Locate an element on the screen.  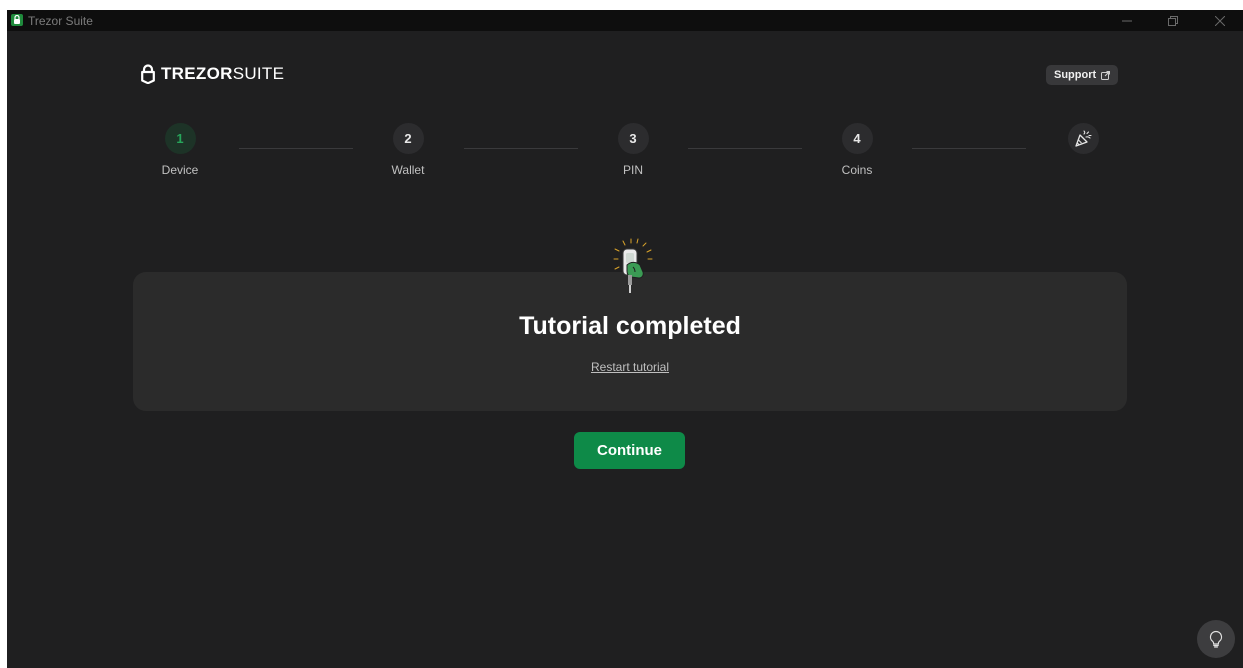
step-number: 2 is located at coordinates (408, 138).